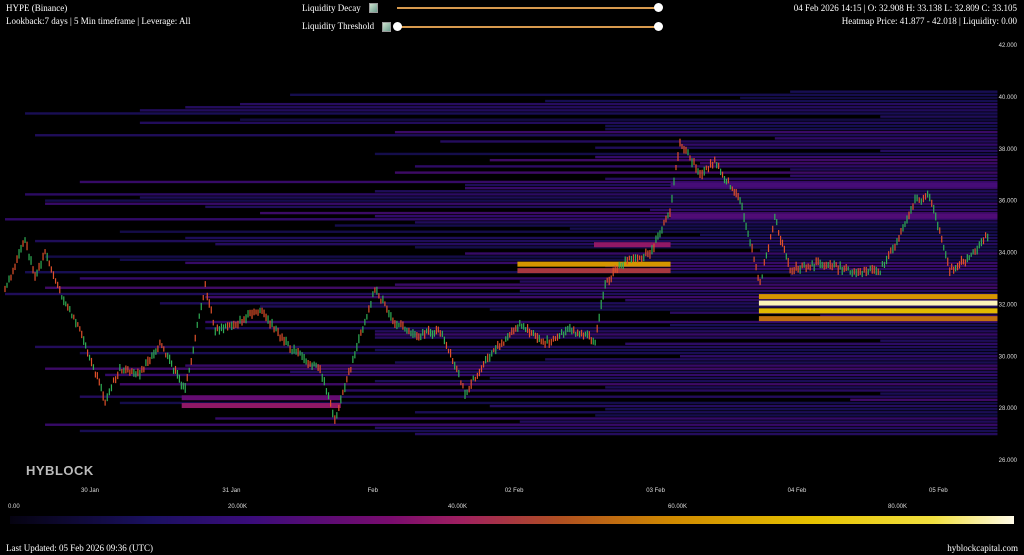 Image resolution: width=1024 pixels, height=555 pixels. What do you see at coordinates (797, 491) in the screenshot?
I see `x-tick-label: 04 Feb` at bounding box center [797, 491].